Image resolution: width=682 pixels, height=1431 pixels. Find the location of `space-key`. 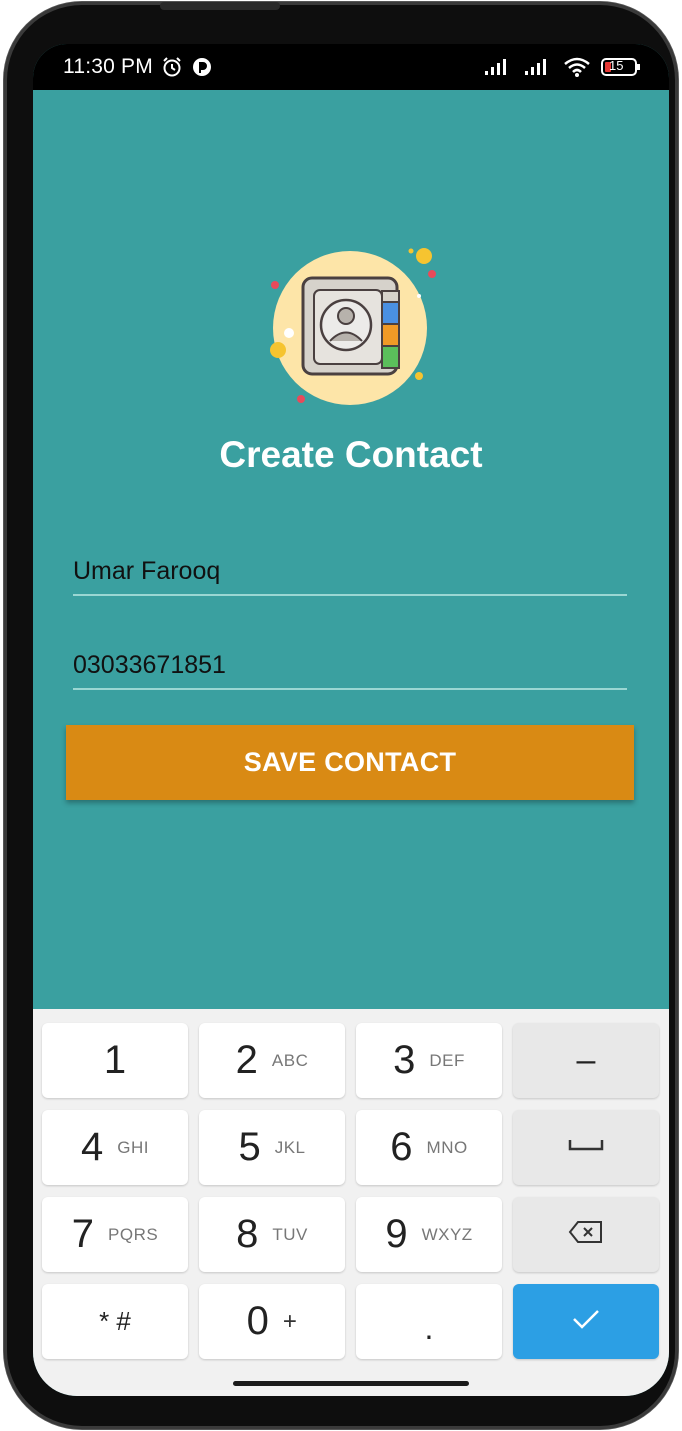

space-key is located at coordinates (586, 1147).